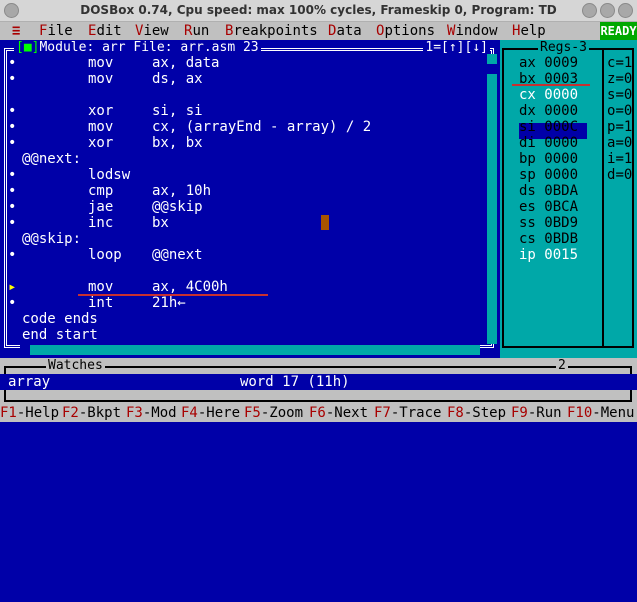 Image resolution: width=637 pixels, height=602 pixels. I want to click on menu-window: Window, so click(472, 31).